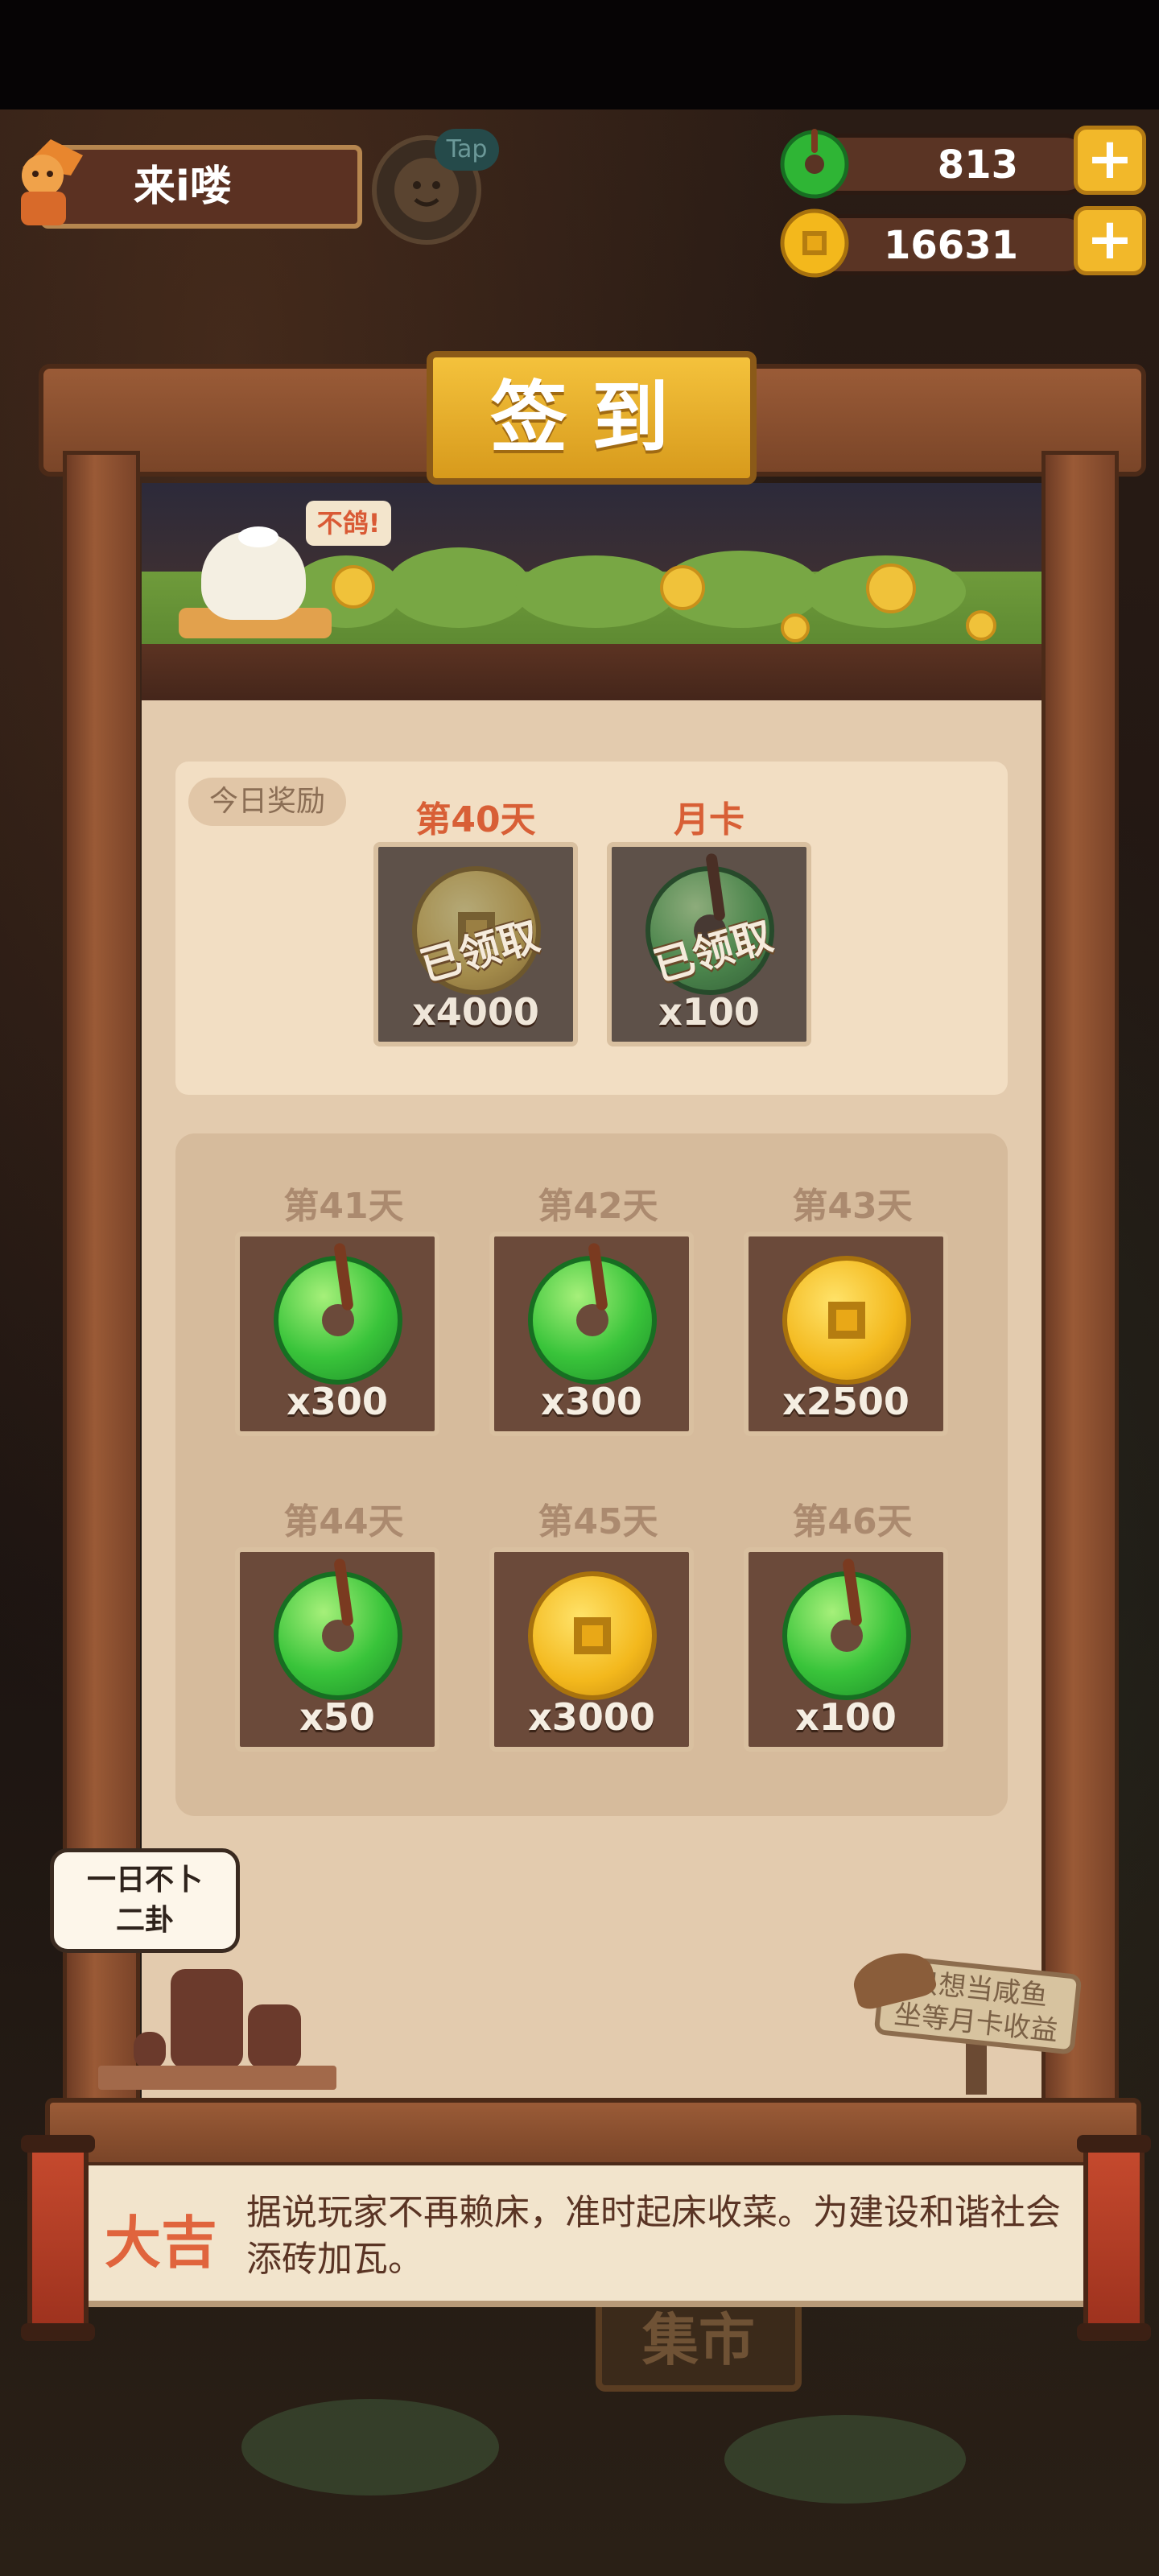 The width and height of the screenshot is (1159, 2576). Describe the element at coordinates (1110, 160) in the screenshot. I see `add-jade-button: +` at that location.